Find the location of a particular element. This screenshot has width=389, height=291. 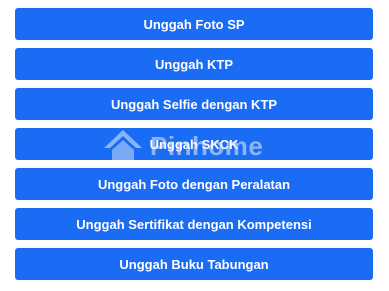

upload-ktp-button: Unggah KTP is located at coordinates (194, 64).